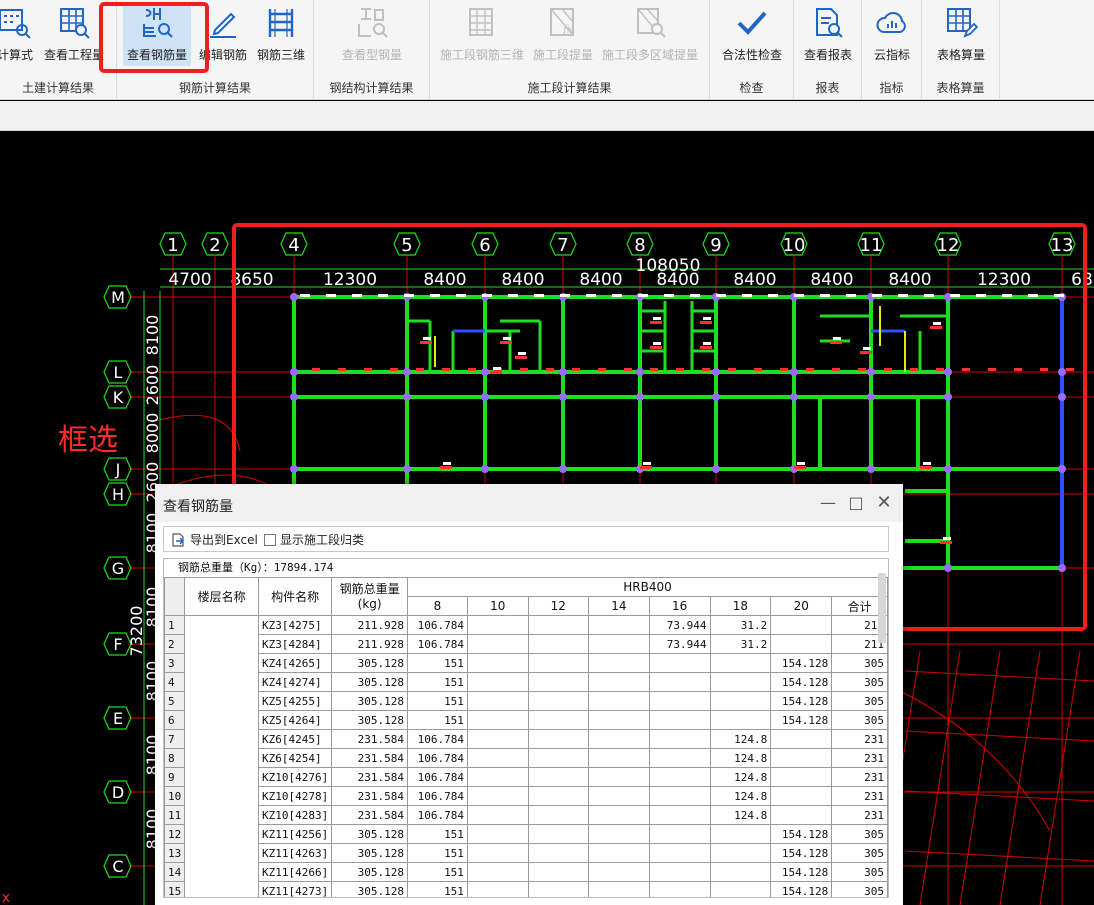 The width and height of the screenshot is (1094, 905). What do you see at coordinates (6, 897) in the screenshot?
I see `x-marker: x` at bounding box center [6, 897].